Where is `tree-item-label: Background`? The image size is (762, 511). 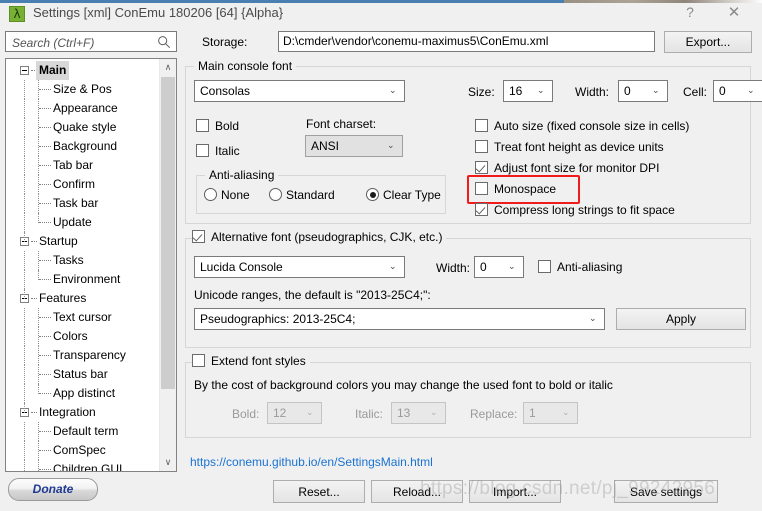
tree-item-label: Background is located at coordinates (85, 146).